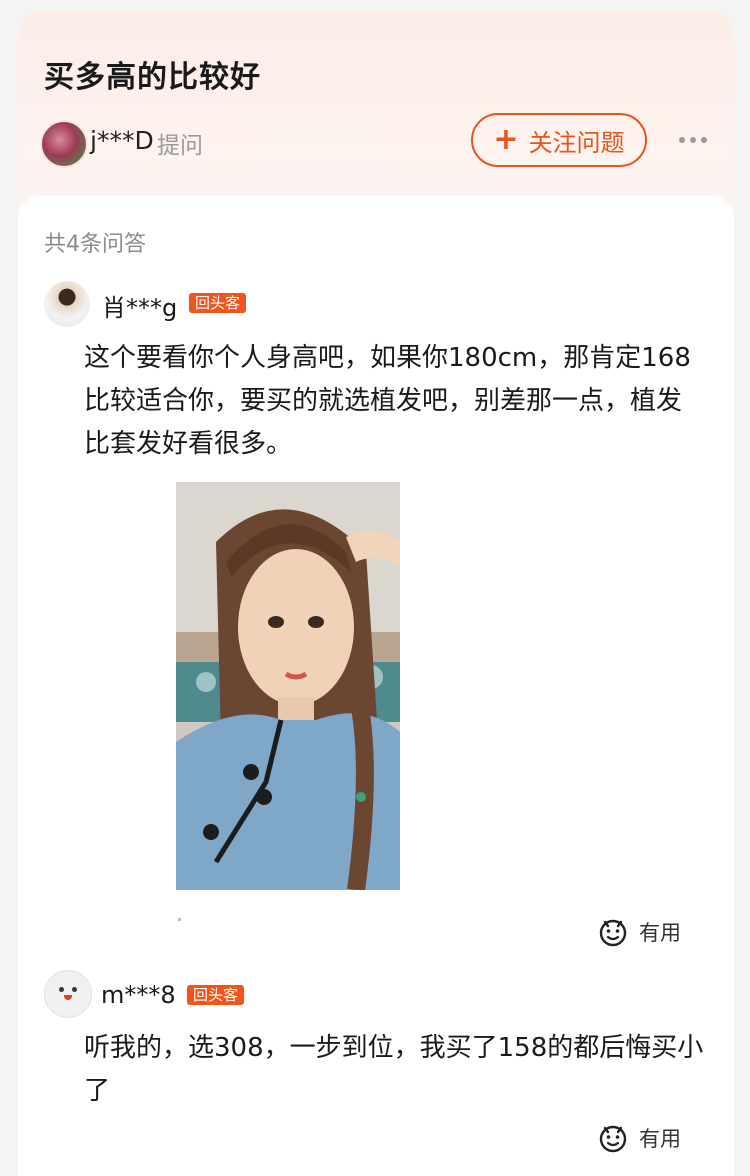  What do you see at coordinates (695, 140) in the screenshot?
I see `more-dots-icon` at bounding box center [695, 140].